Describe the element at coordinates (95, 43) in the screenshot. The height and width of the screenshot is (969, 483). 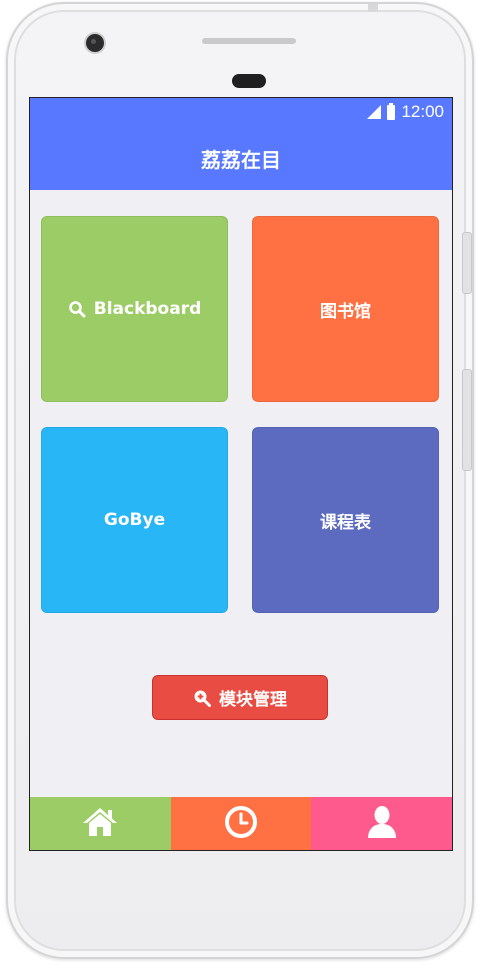
I see `front-camera` at that location.